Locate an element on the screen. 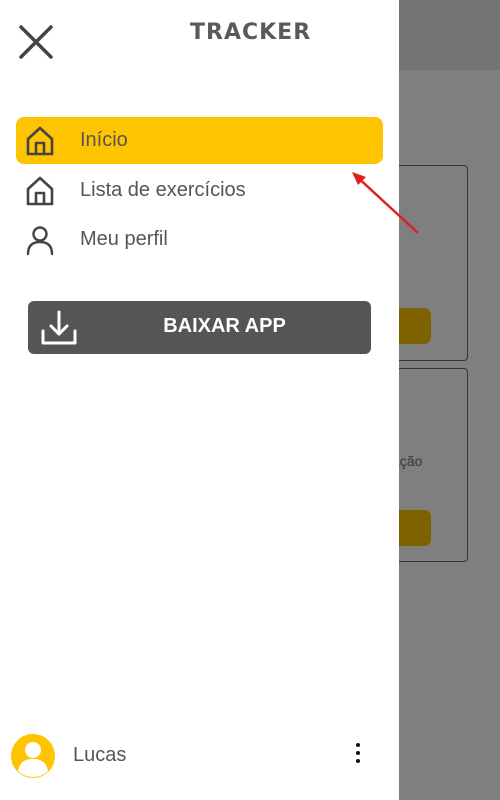 The height and width of the screenshot is (800, 500). download-app-button: BAIXAR APP is located at coordinates (199, 327).